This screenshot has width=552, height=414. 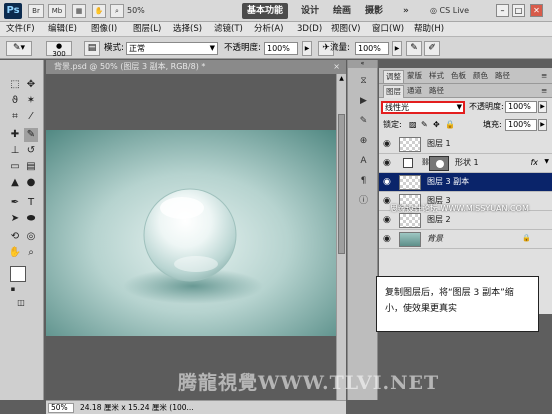 I want to click on fill-field: 100%, so click(x=521, y=125).